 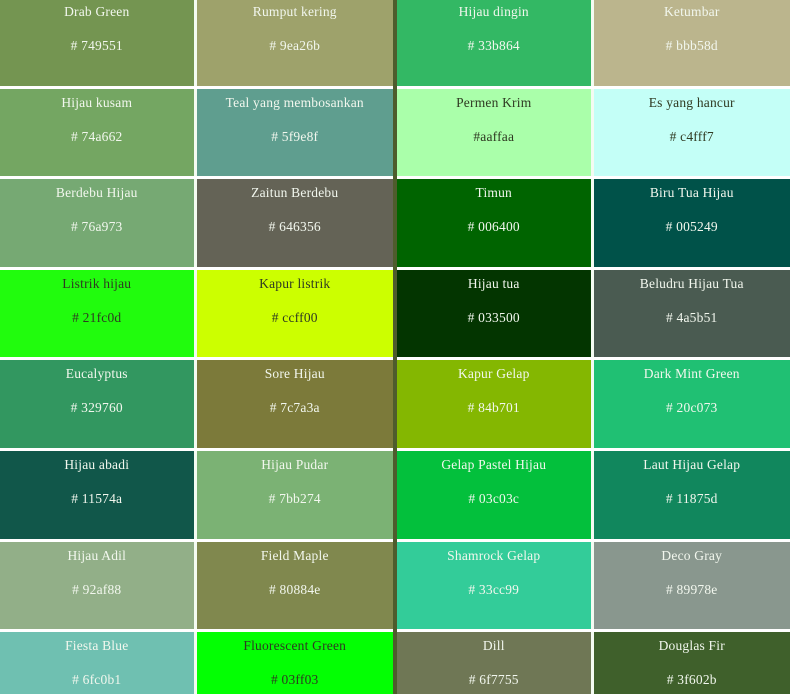 I want to click on color-swatch-hex: # 33cc99, so click(x=494, y=589).